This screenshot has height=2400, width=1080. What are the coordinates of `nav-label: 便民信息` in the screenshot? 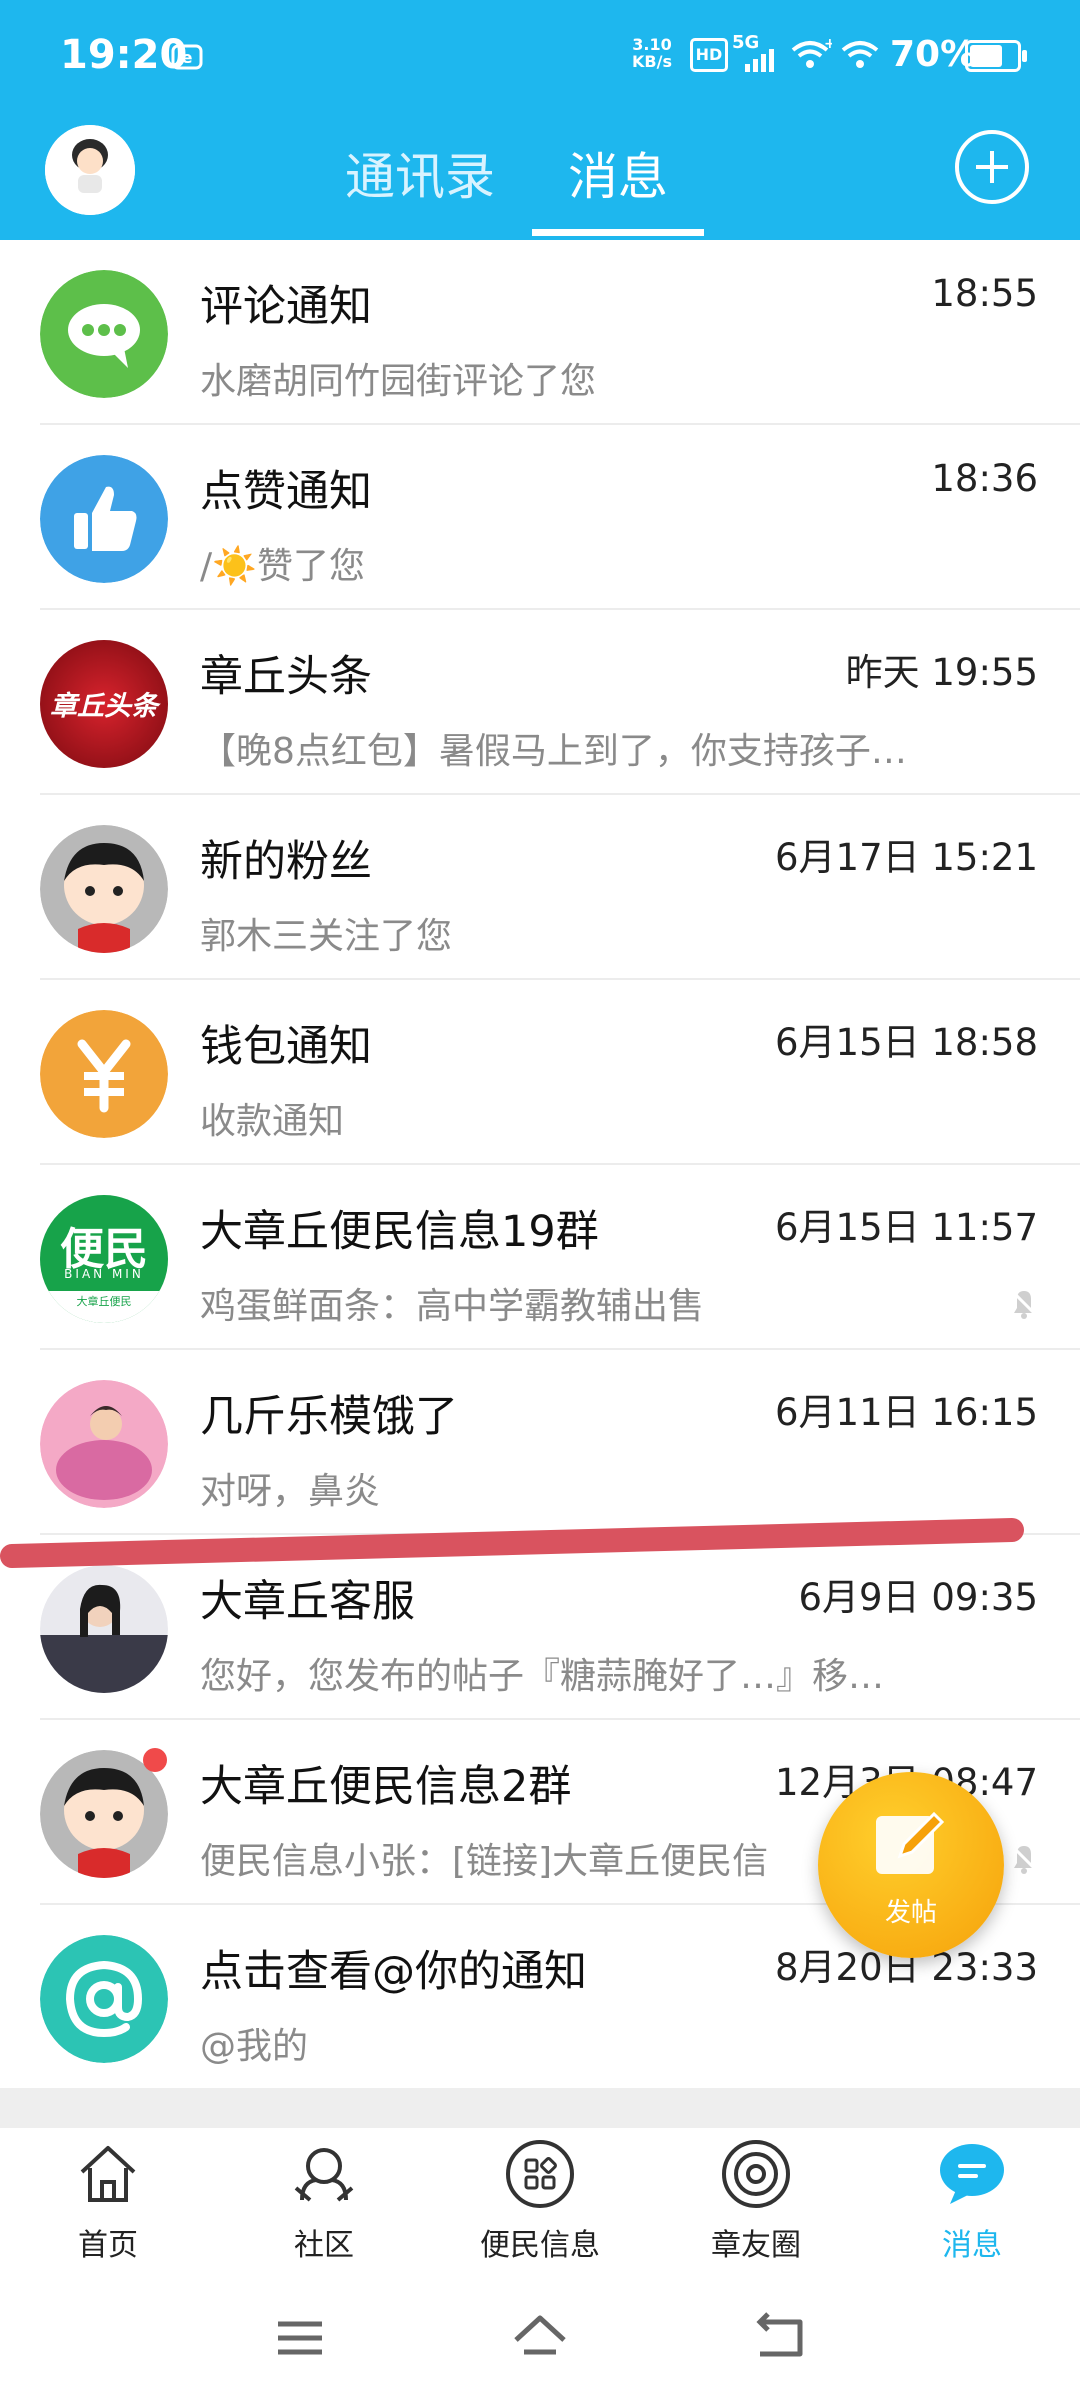 It's located at (540, 2245).